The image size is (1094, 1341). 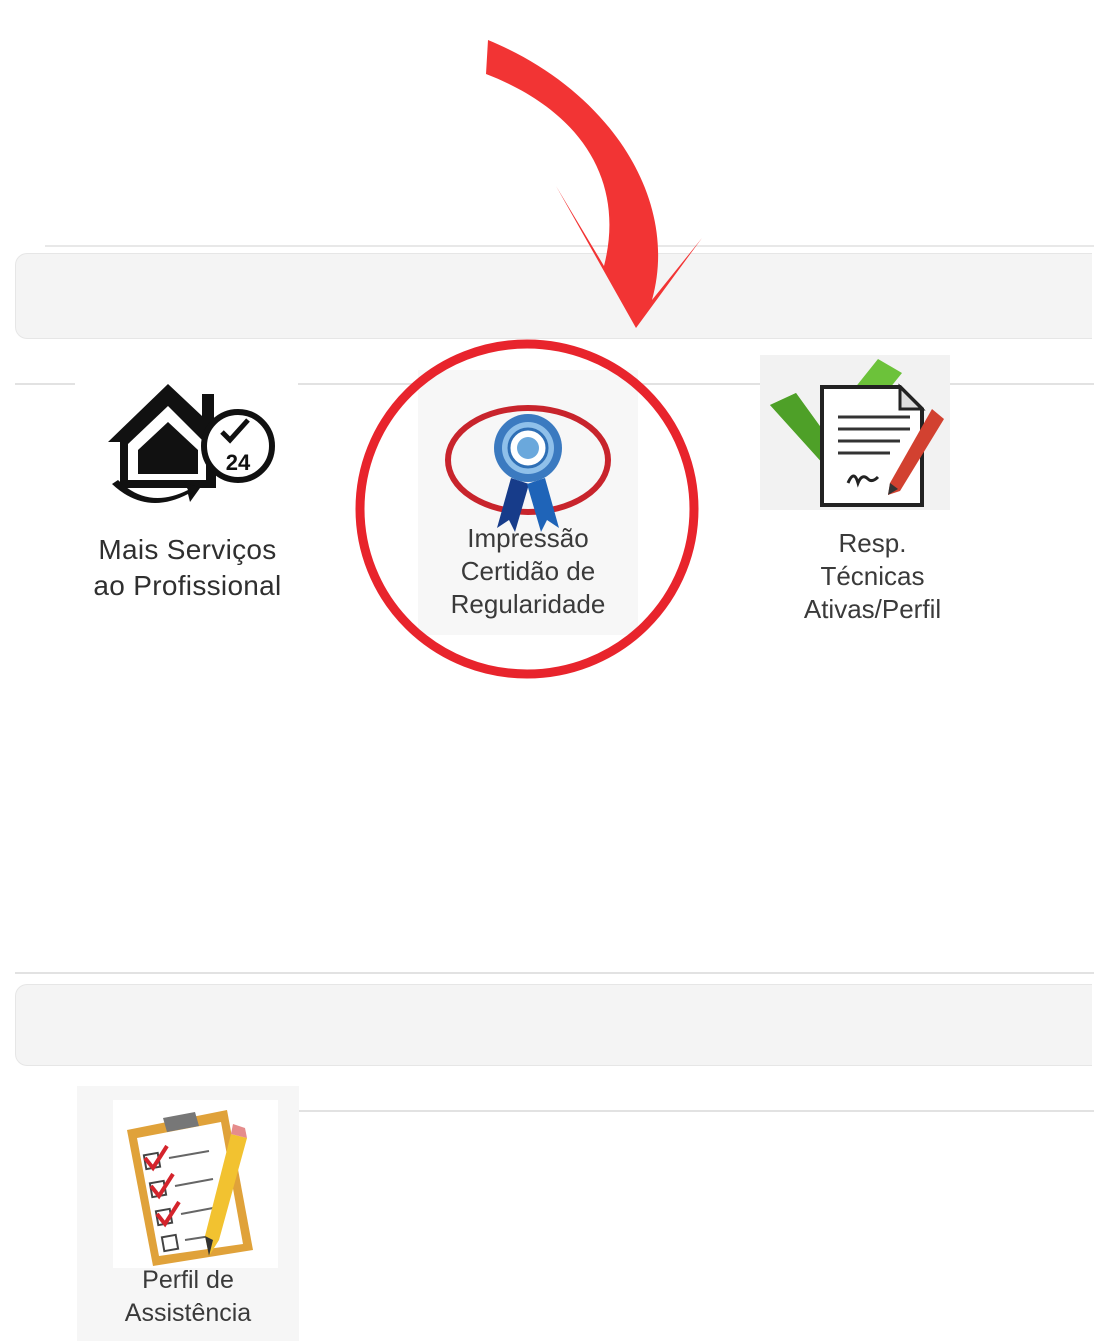 I want to click on highlight-circle, so click(x=527, y=509).